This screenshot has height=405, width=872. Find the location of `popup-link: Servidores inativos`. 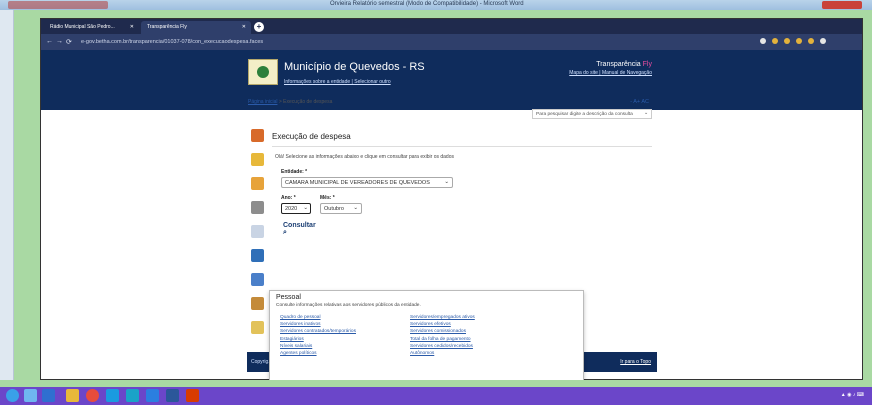

popup-link: Servidores inativos is located at coordinates (318, 324).